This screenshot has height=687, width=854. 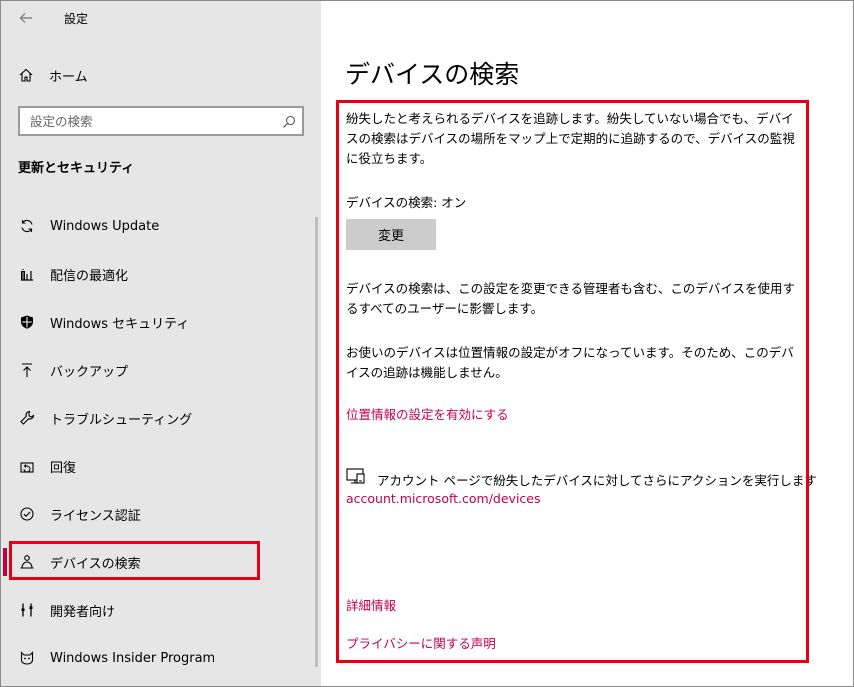 I want to click on back-arrow-icon, so click(x=26, y=18).